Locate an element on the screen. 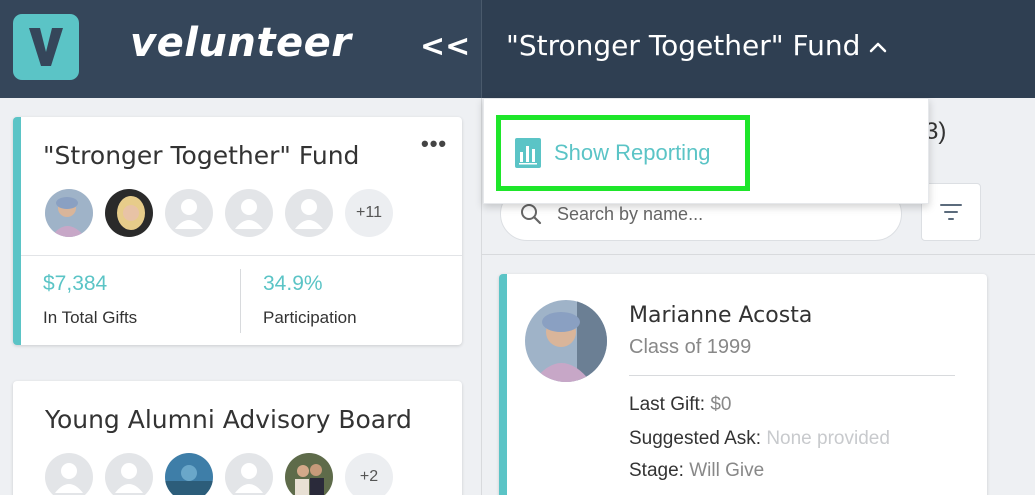 This screenshot has height=495, width=1035. show-reporting-menu-item: Show Reporting is located at coordinates (623, 153).